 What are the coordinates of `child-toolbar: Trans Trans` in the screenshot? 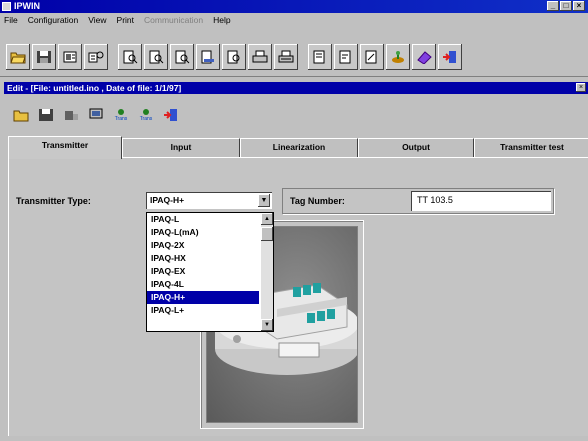 It's located at (96, 115).